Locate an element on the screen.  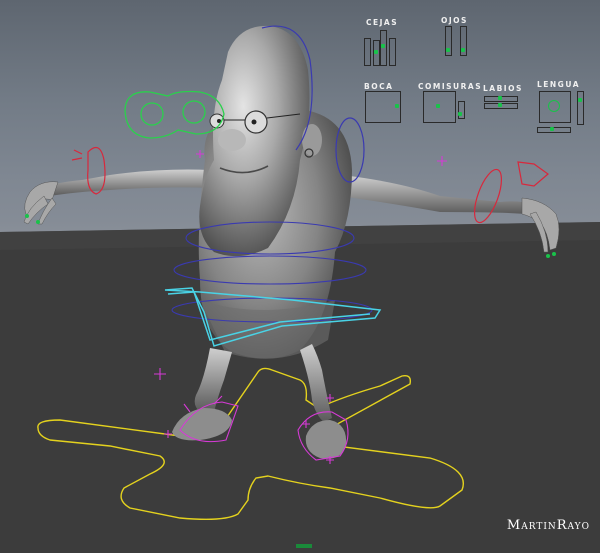
lengua-slider-h is located at coordinates (554, 130).